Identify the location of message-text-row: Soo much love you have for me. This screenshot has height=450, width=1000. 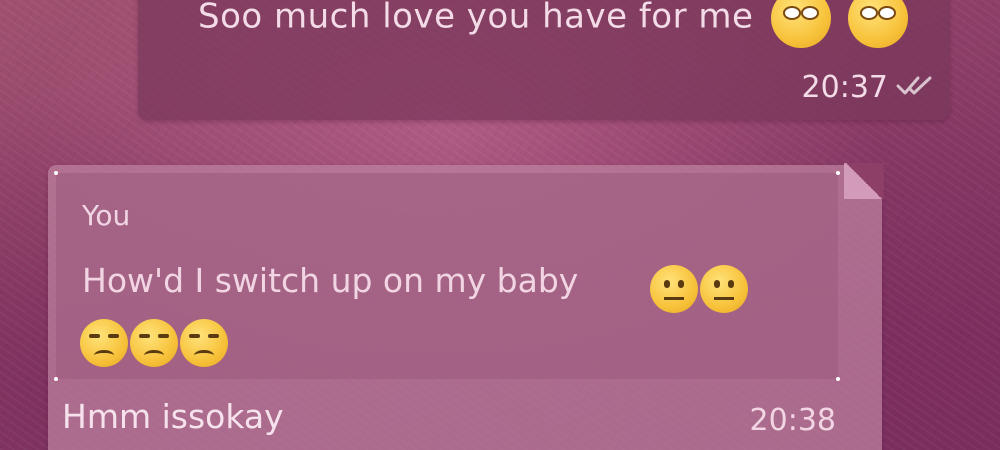
(553, 24).